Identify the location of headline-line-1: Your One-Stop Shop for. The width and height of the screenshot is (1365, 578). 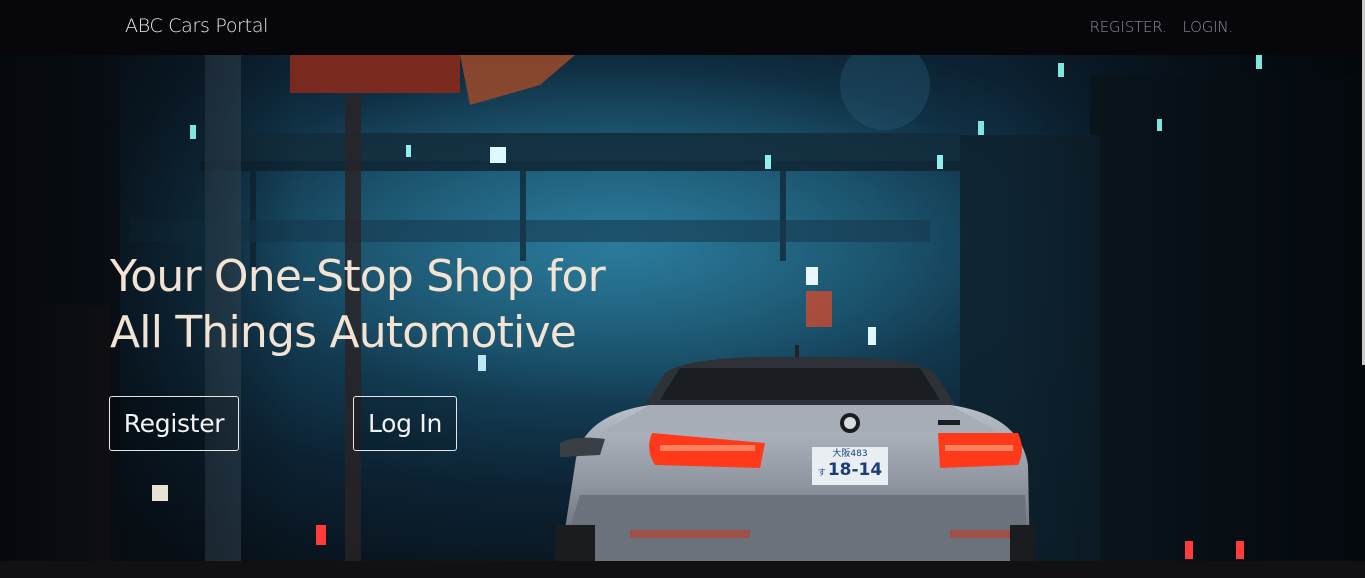
(358, 276).